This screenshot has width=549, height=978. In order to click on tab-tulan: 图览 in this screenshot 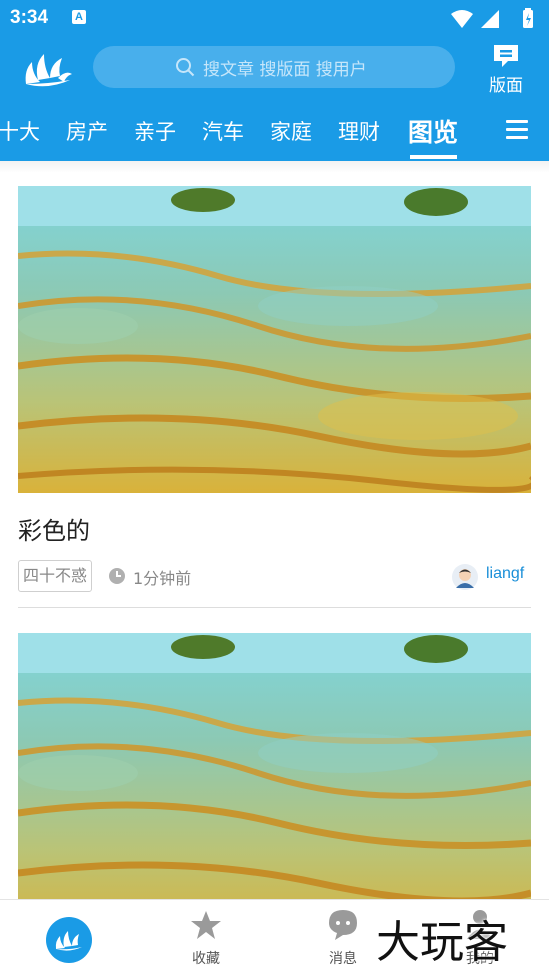, I will do `click(433, 131)`.